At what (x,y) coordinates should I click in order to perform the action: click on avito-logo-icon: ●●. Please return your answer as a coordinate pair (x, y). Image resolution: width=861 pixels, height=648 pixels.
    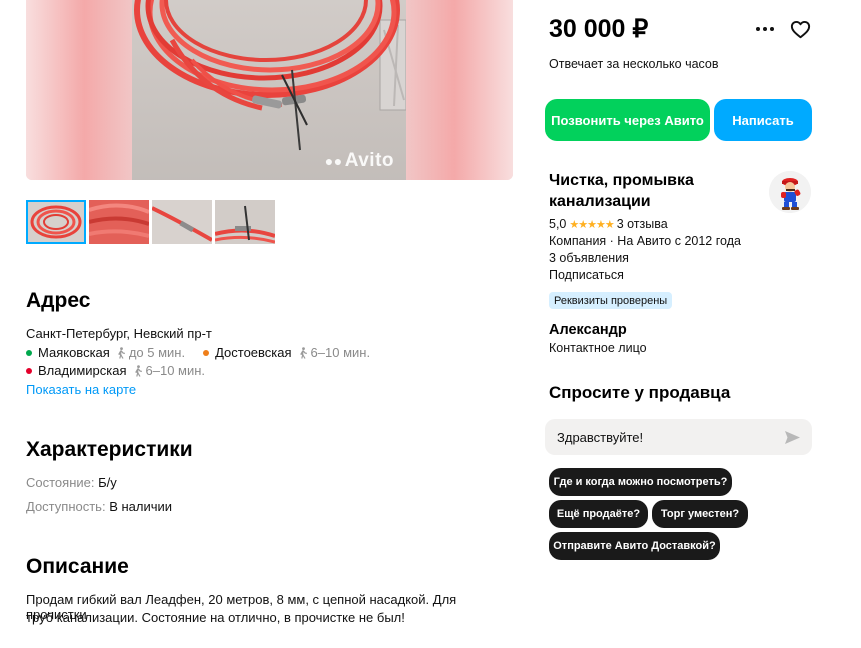
    Looking at the image, I should click on (333, 161).